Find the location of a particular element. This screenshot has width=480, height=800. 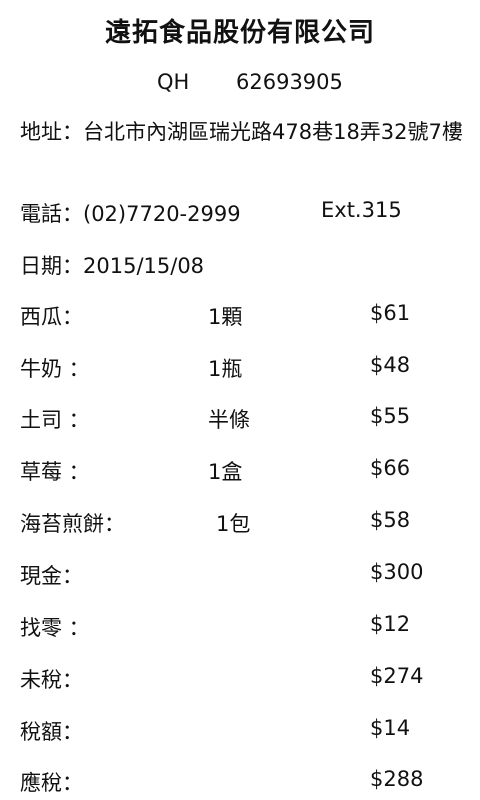

company-title: 遠拓食品股份有限公司 is located at coordinates (239, 33).